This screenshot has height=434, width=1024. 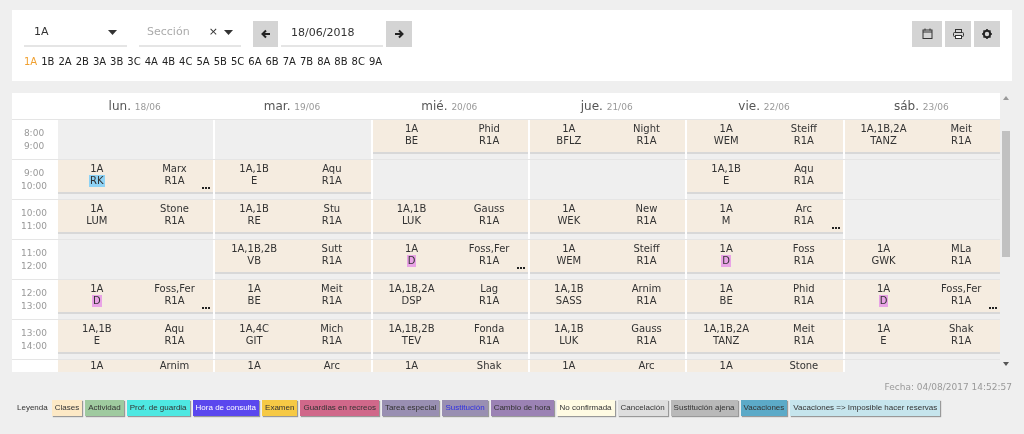 What do you see at coordinates (332, 169) in the screenshot?
I see `teacher-text: Aqu` at bounding box center [332, 169].